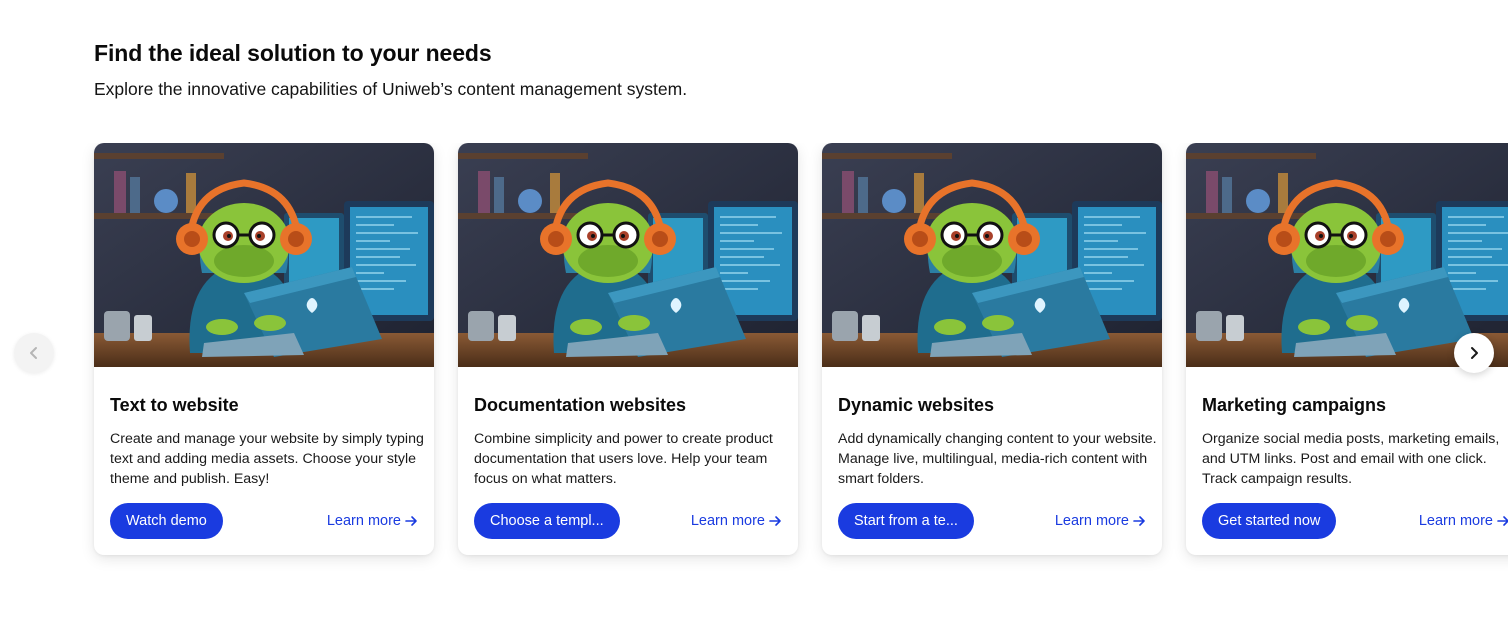 This screenshot has width=1508, height=627. Describe the element at coordinates (264, 521) in the screenshot. I see `card-actions: Watch demo Learn more` at that location.